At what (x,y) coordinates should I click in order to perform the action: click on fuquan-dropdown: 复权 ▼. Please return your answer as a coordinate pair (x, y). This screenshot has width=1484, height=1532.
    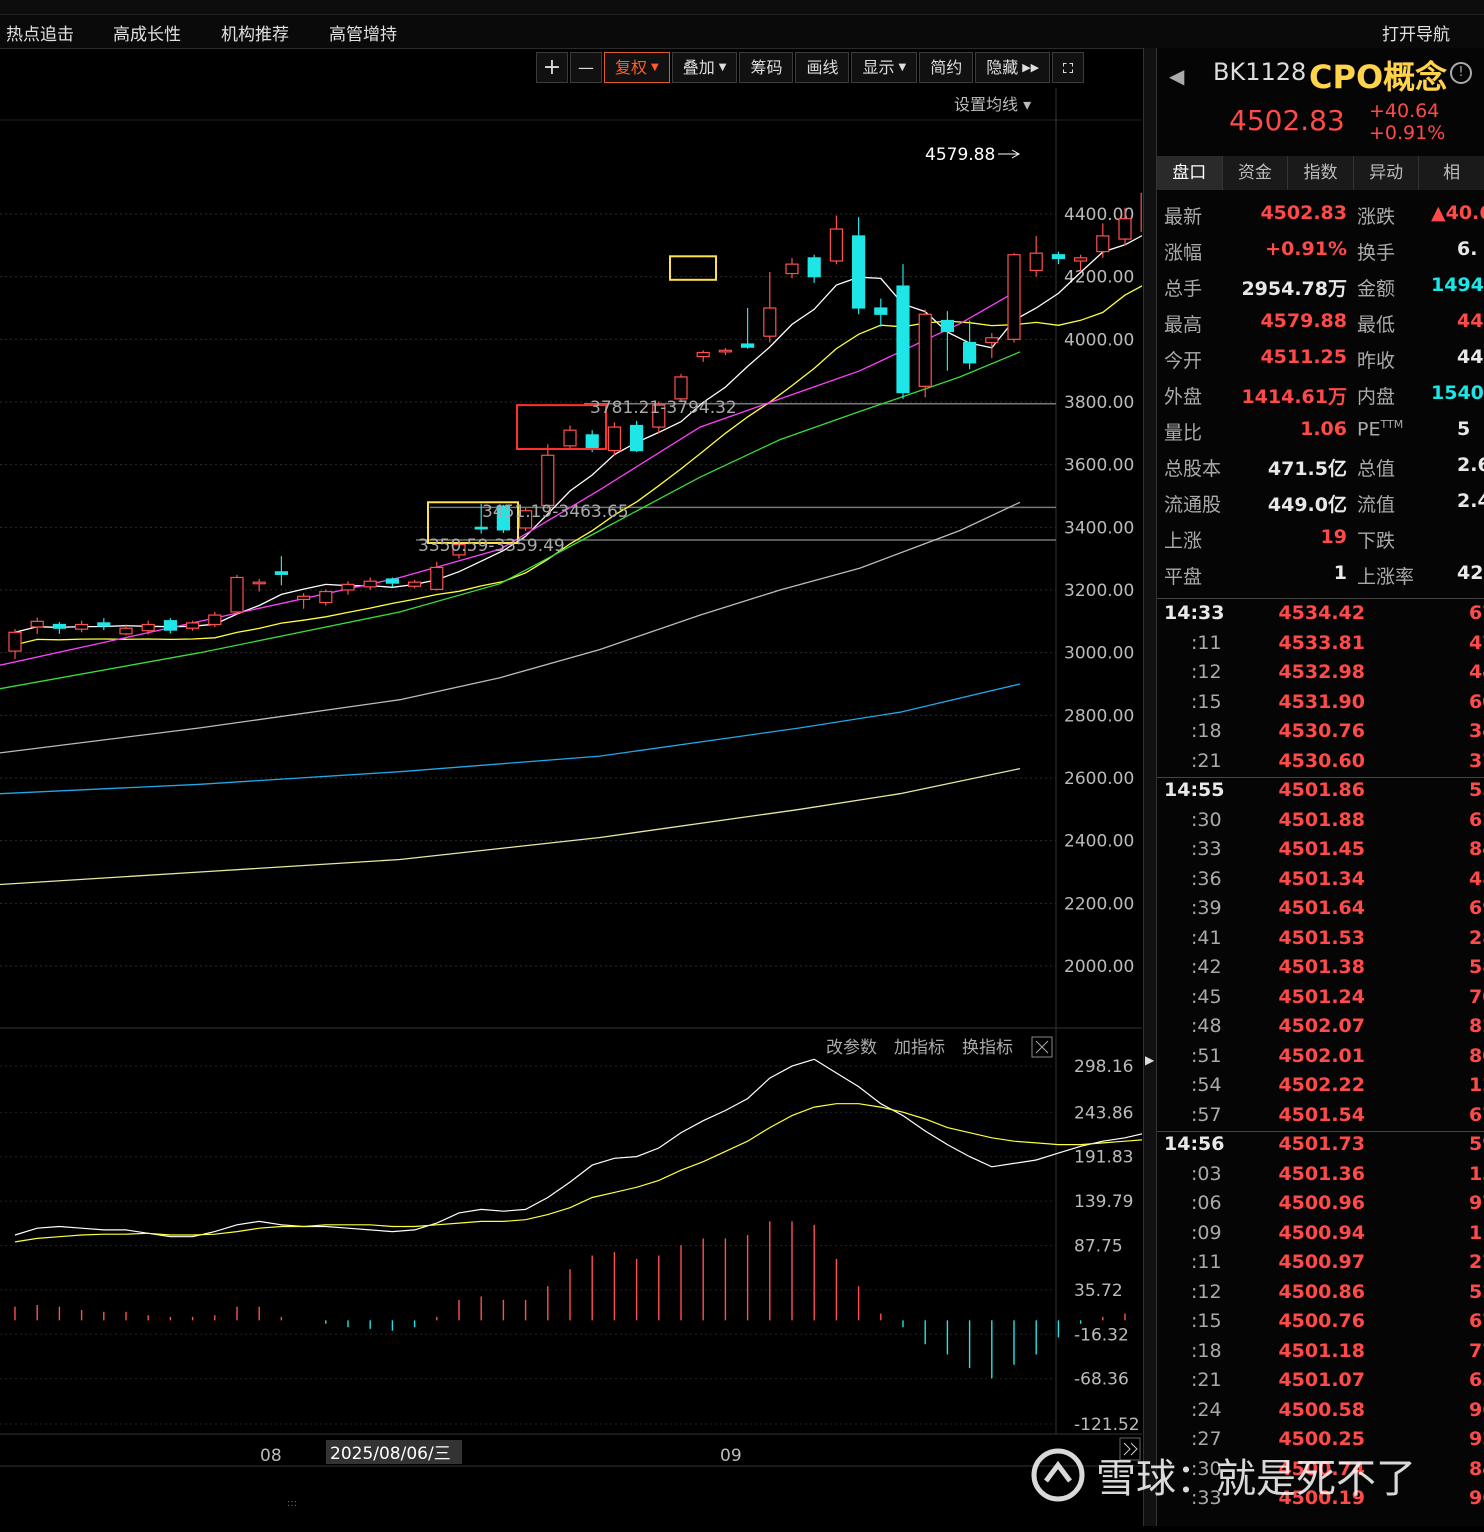
    Looking at the image, I should click on (637, 67).